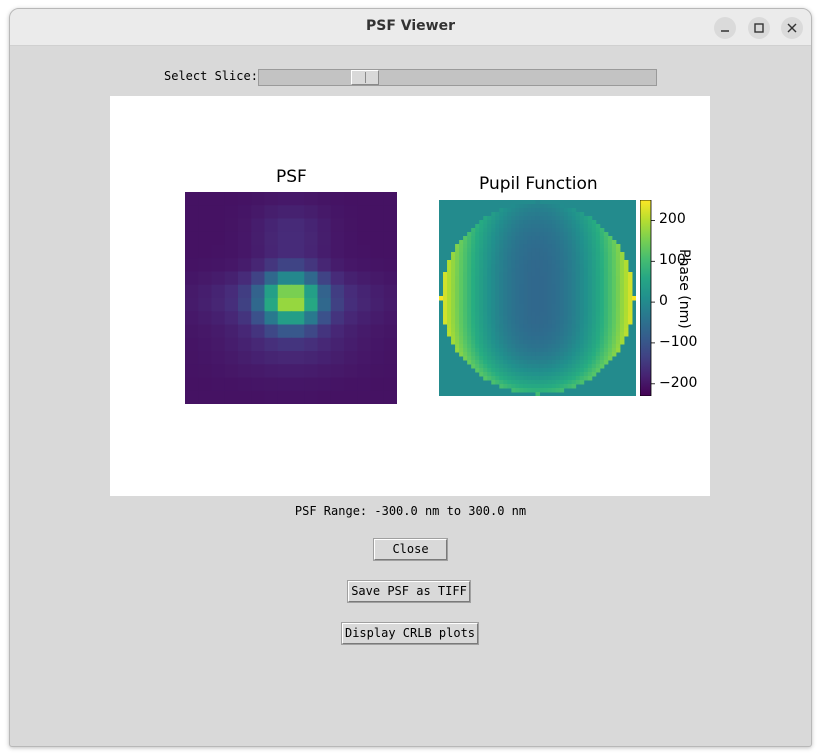 This screenshot has height=755, width=820. Describe the element at coordinates (410, 633) in the screenshot. I see `display-crlb-plots-button: Display CRLB plots` at that location.